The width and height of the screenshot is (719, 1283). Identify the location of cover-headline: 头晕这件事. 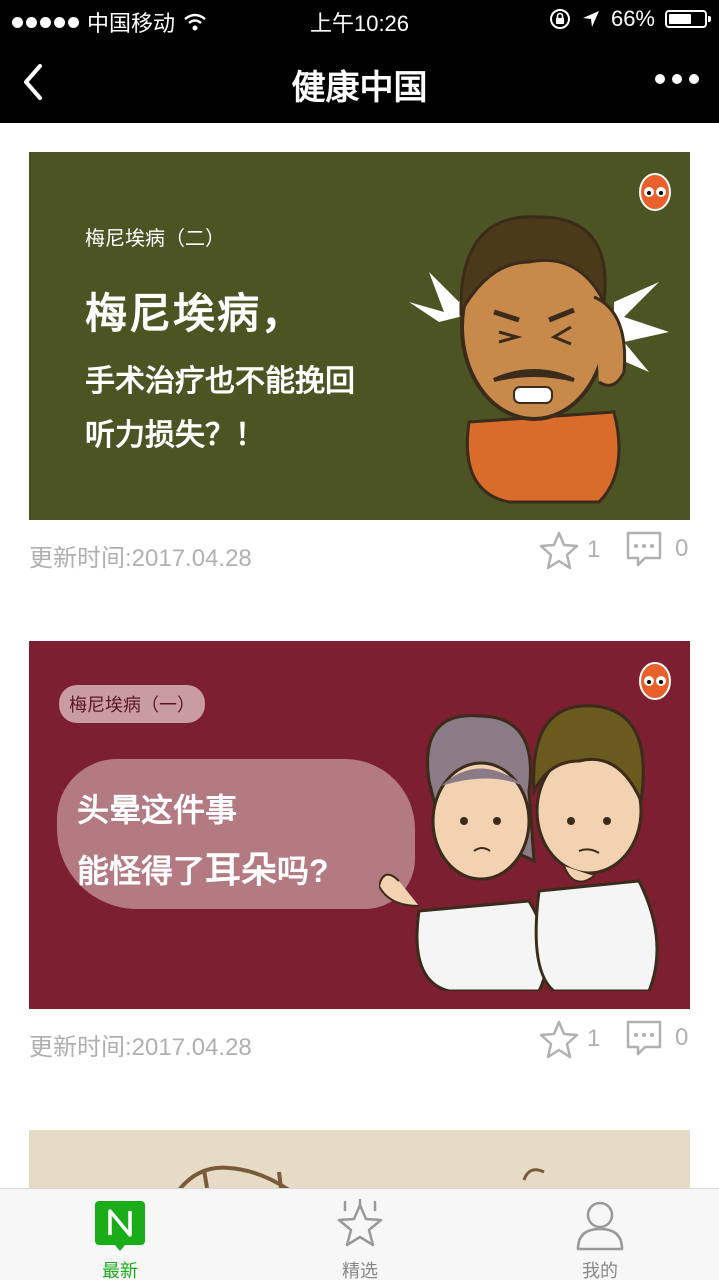
(157, 810).